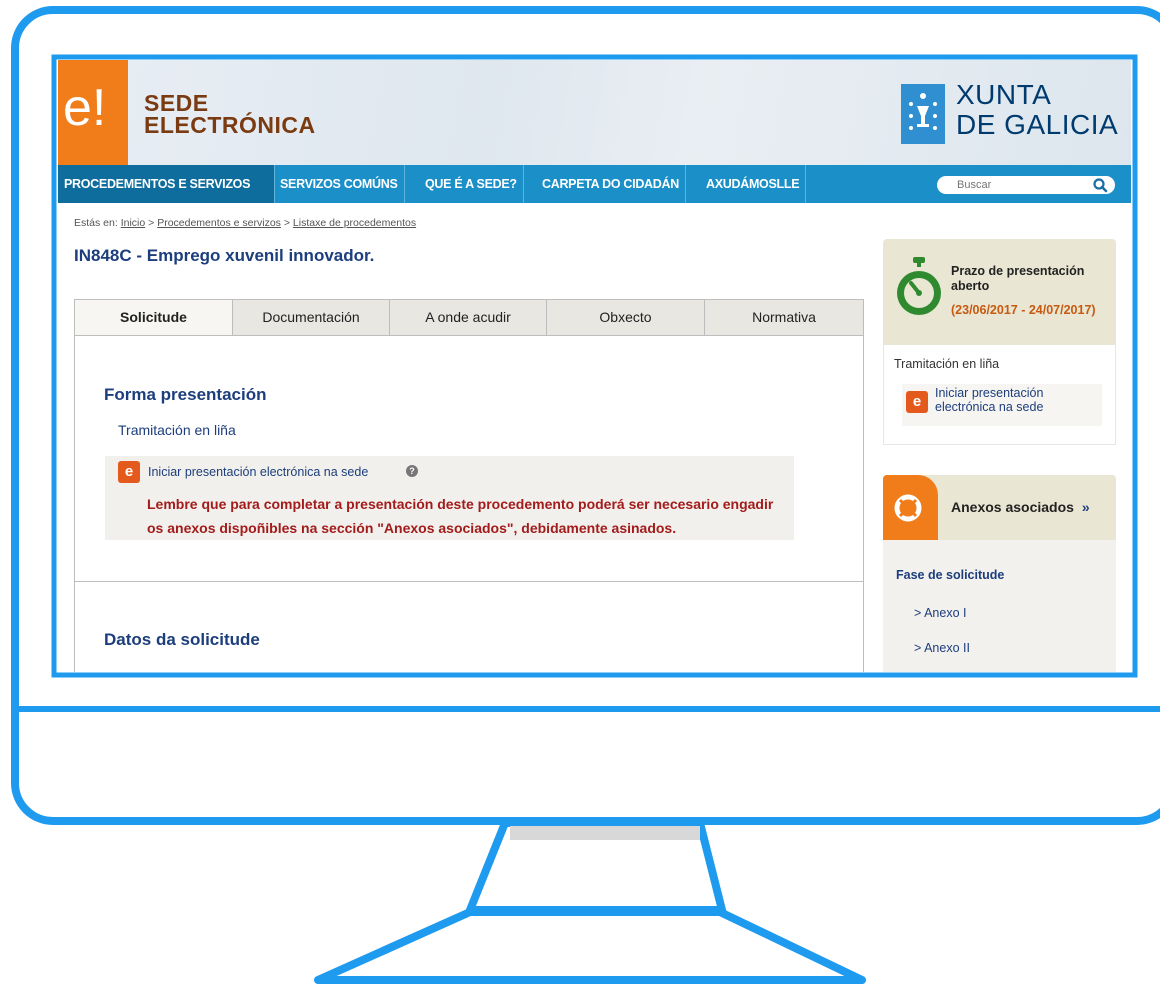 The height and width of the screenshot is (997, 1160). I want to click on nav-item-carpeta: CARPETA DO CIDADÁN, so click(611, 184).